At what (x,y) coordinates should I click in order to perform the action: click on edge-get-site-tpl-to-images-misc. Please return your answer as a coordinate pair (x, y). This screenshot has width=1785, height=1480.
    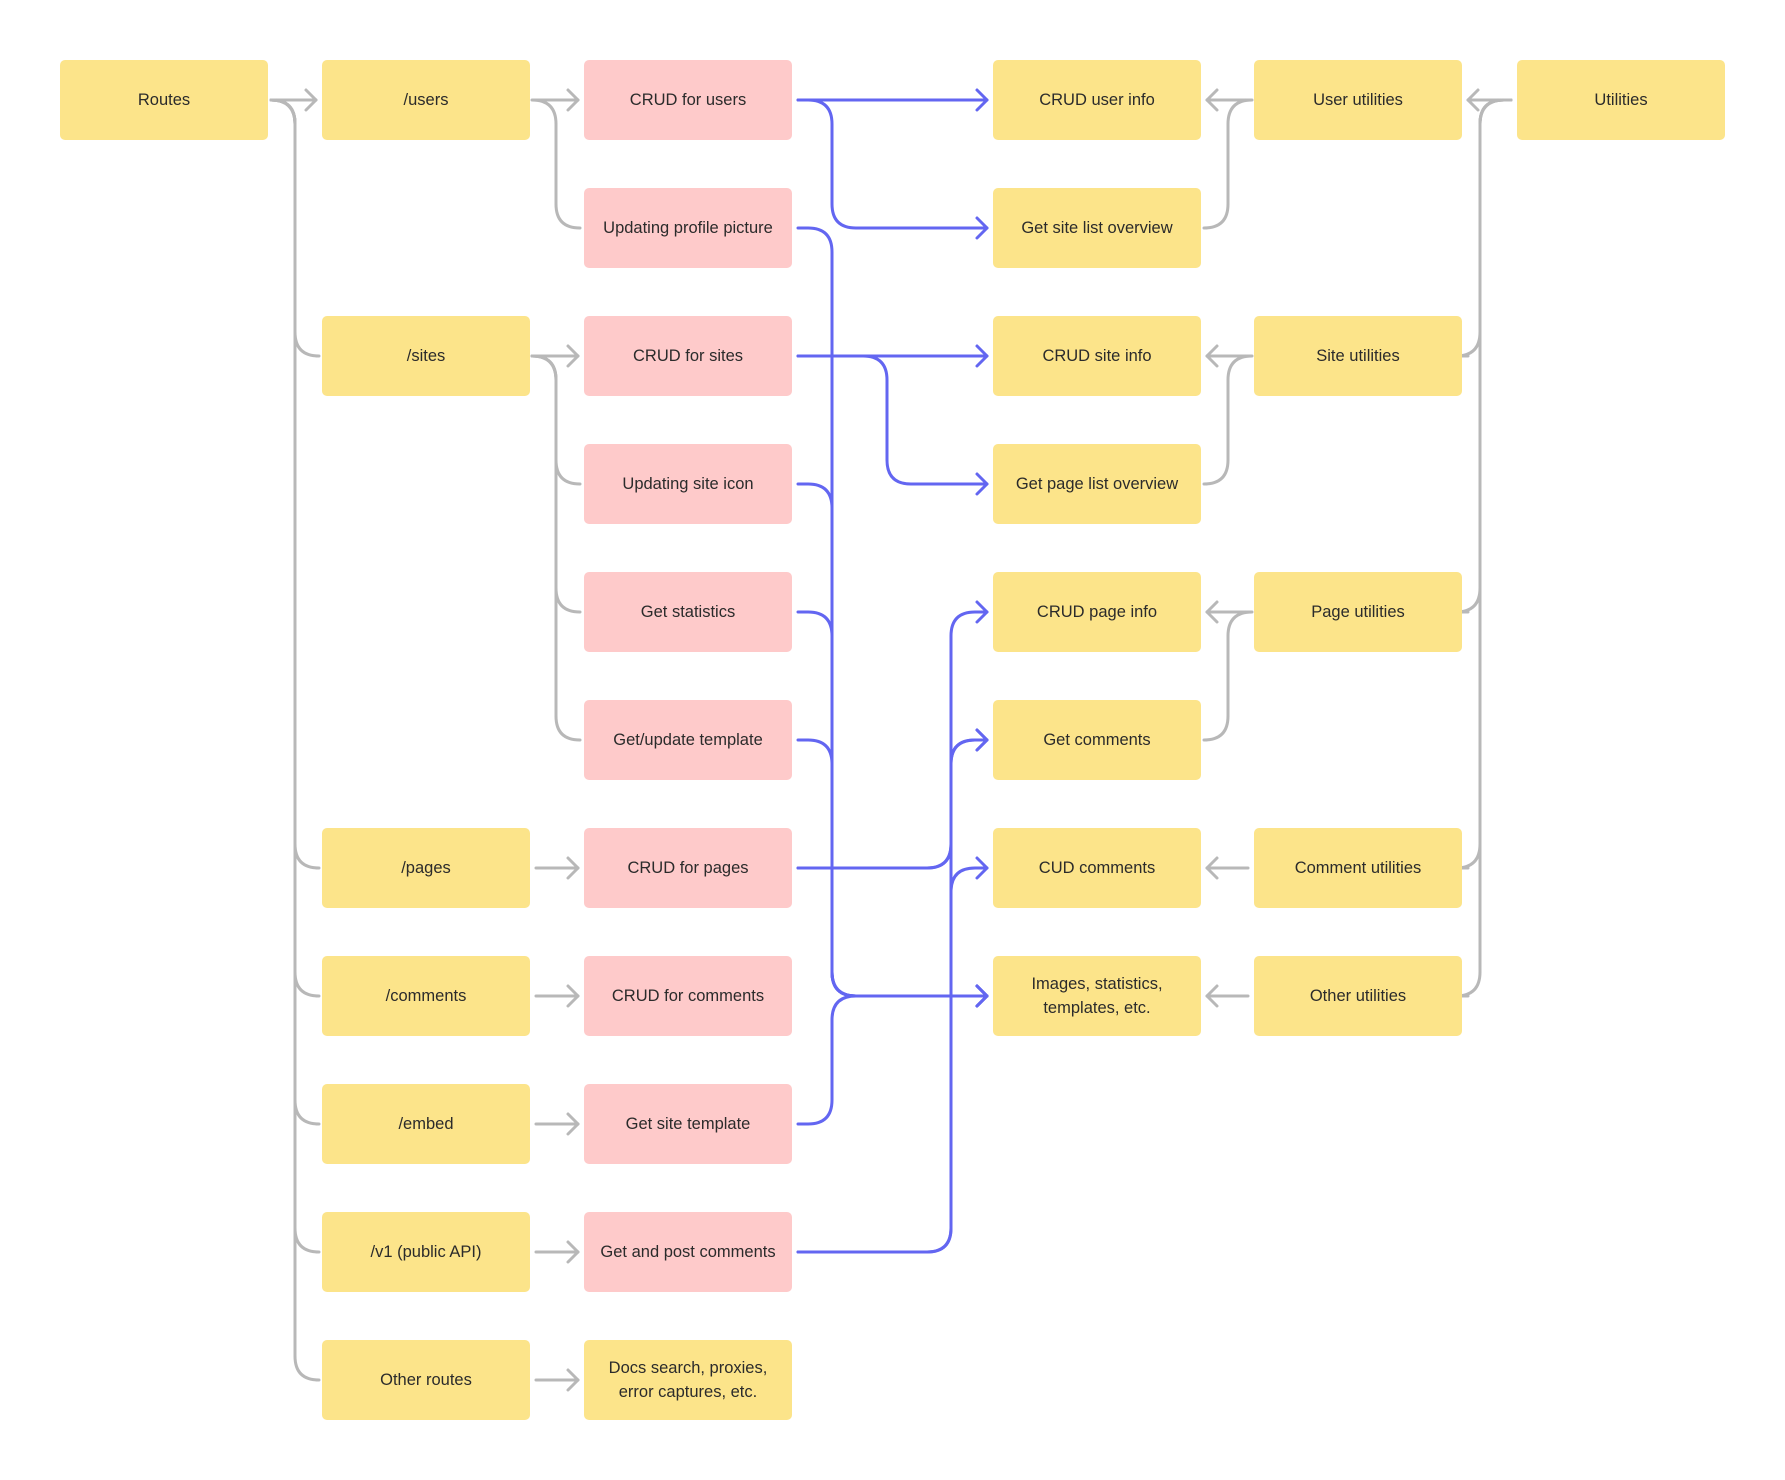
    Looking at the image, I should click on (892, 1060).